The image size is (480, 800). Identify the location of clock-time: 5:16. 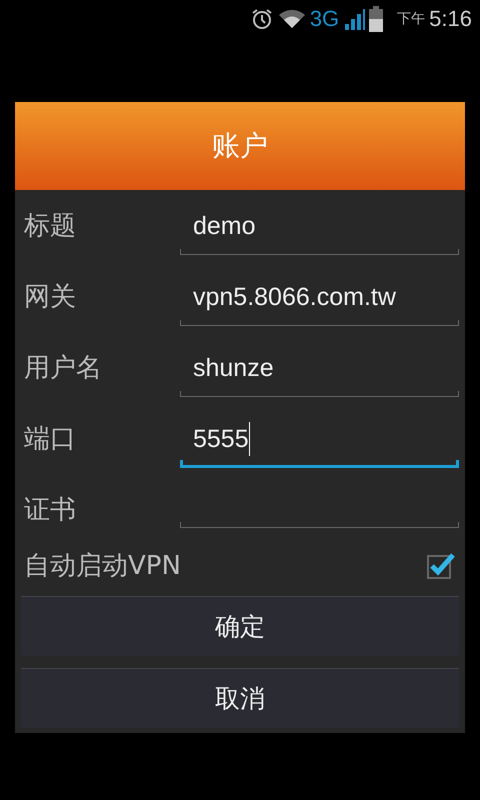
(450, 19).